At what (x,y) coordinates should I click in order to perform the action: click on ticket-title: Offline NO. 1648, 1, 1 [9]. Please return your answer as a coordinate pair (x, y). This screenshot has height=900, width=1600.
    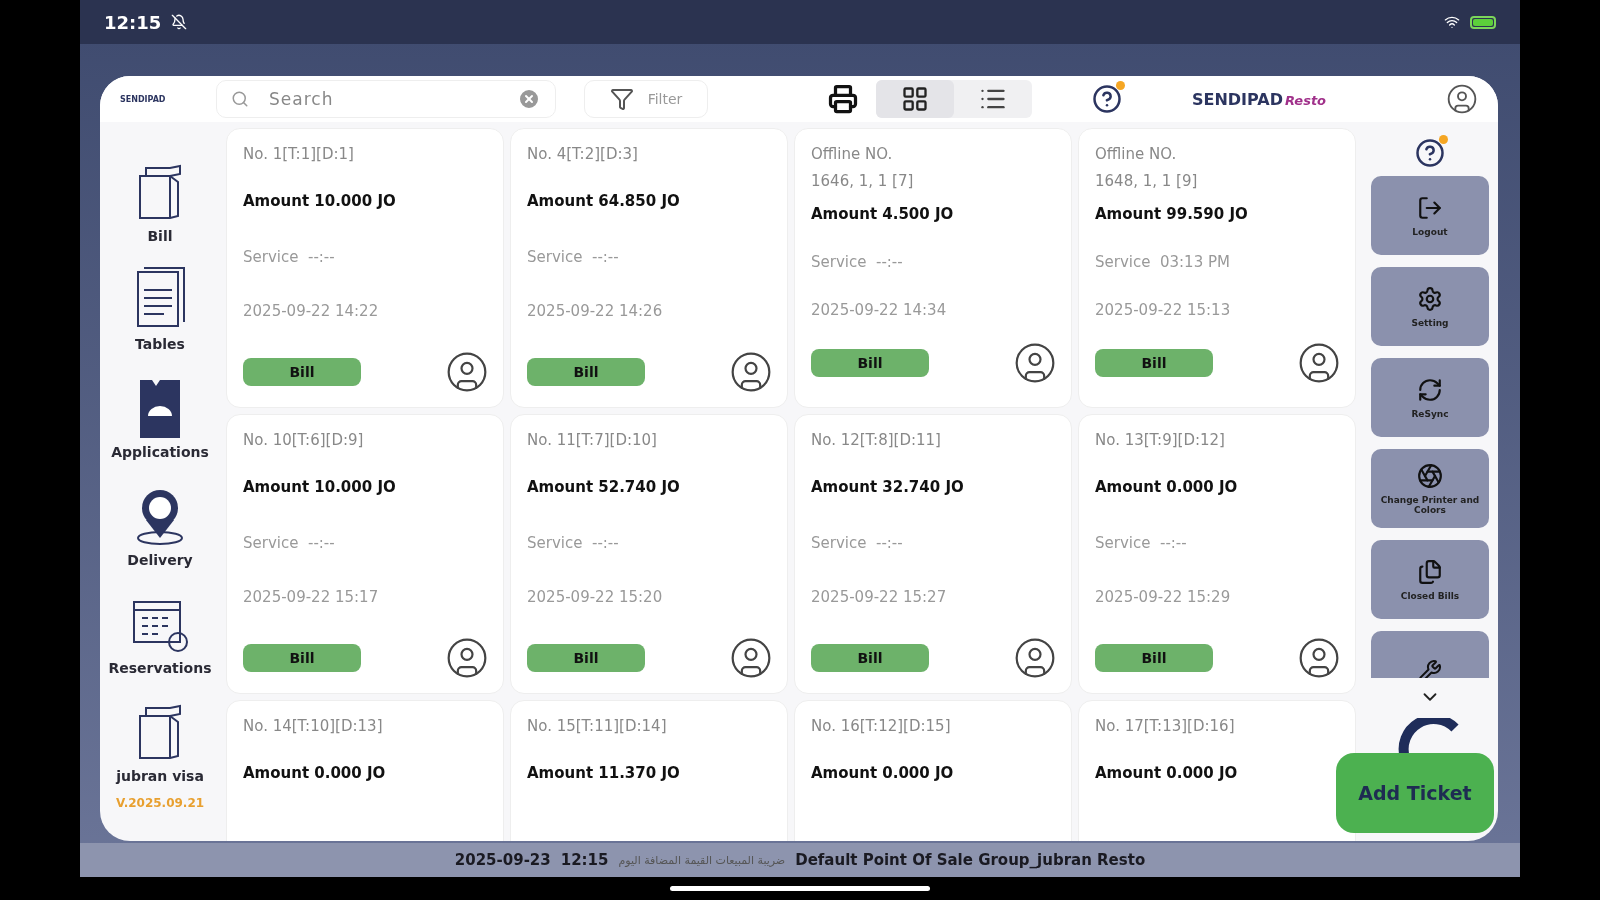
    Looking at the image, I should click on (1147, 168).